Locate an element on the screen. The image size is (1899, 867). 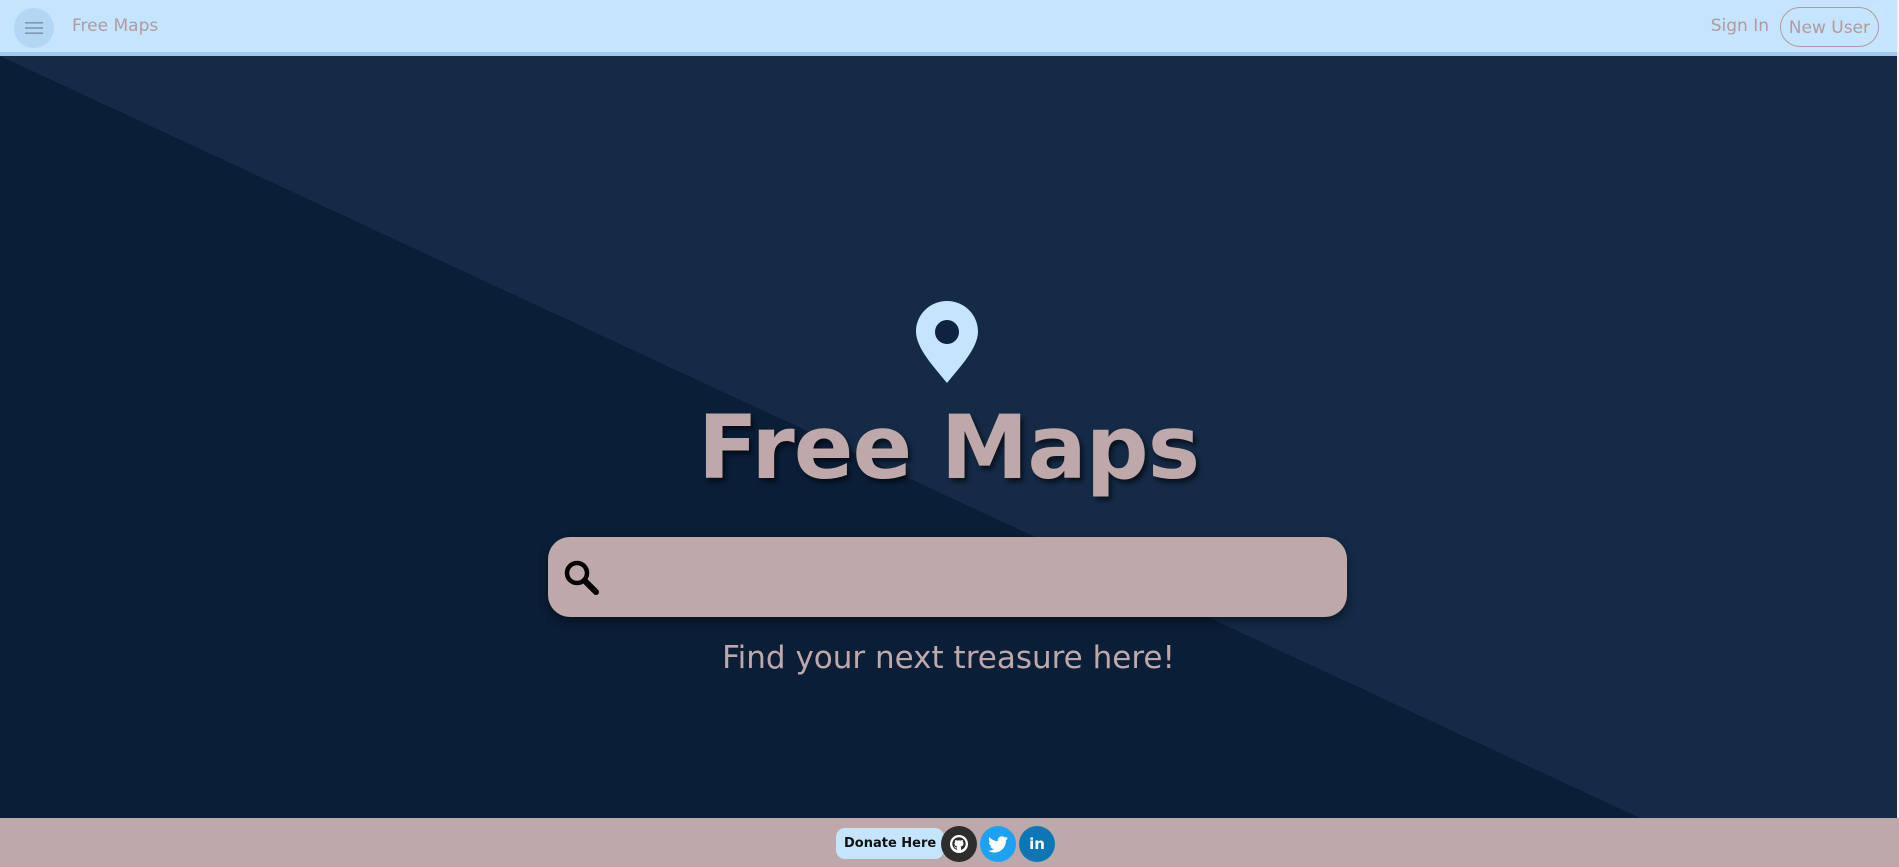
linkedin-icon: in is located at coordinates (1037, 844).